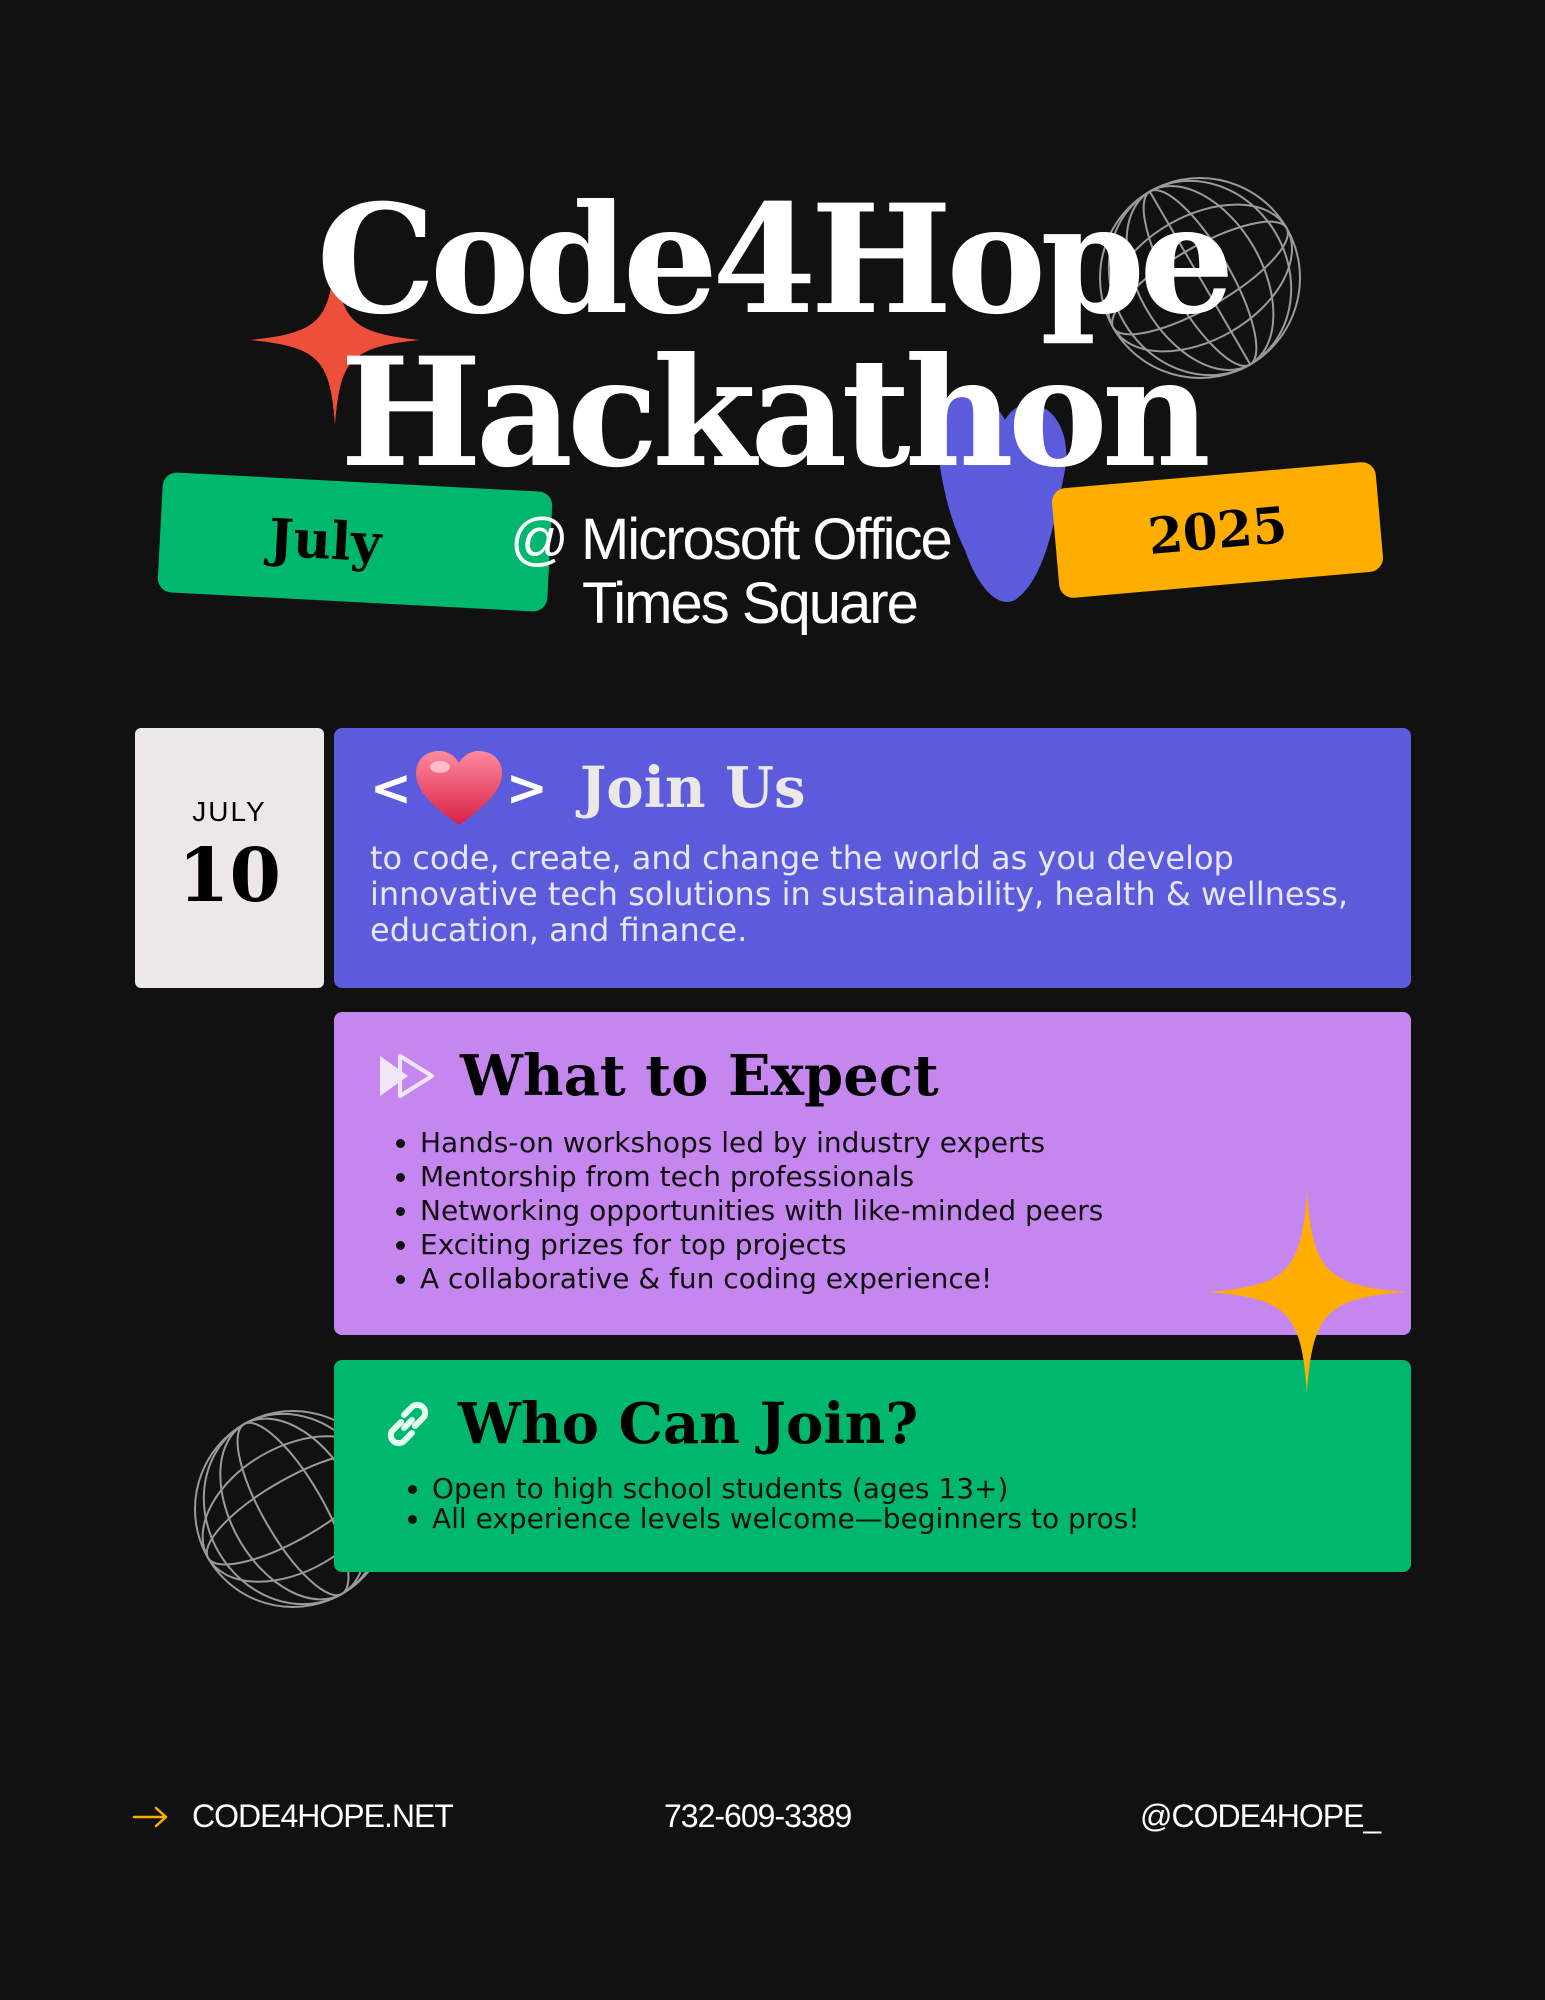 The image size is (1545, 2000). What do you see at coordinates (688, 1424) in the screenshot?
I see `who-heading: Who Can Join?` at bounding box center [688, 1424].